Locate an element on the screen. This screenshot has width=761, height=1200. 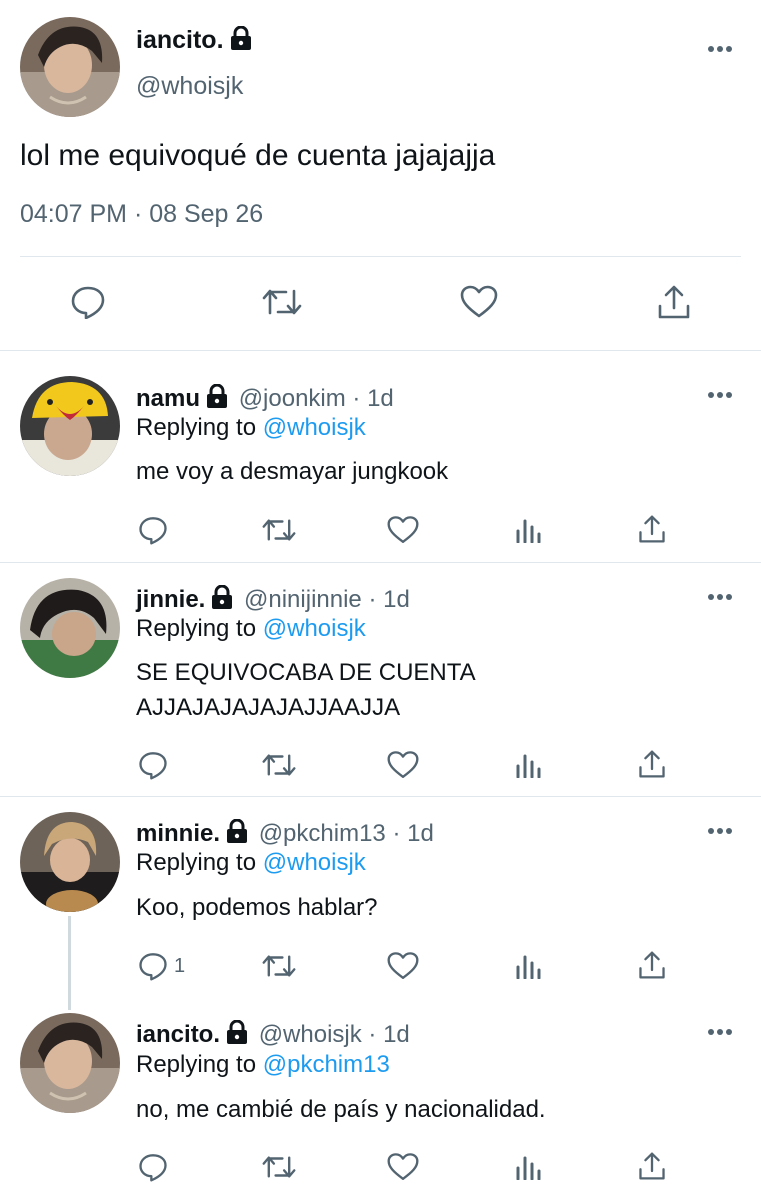
replying-to: Replying to @pkchim13 is located at coordinates (263, 1065).